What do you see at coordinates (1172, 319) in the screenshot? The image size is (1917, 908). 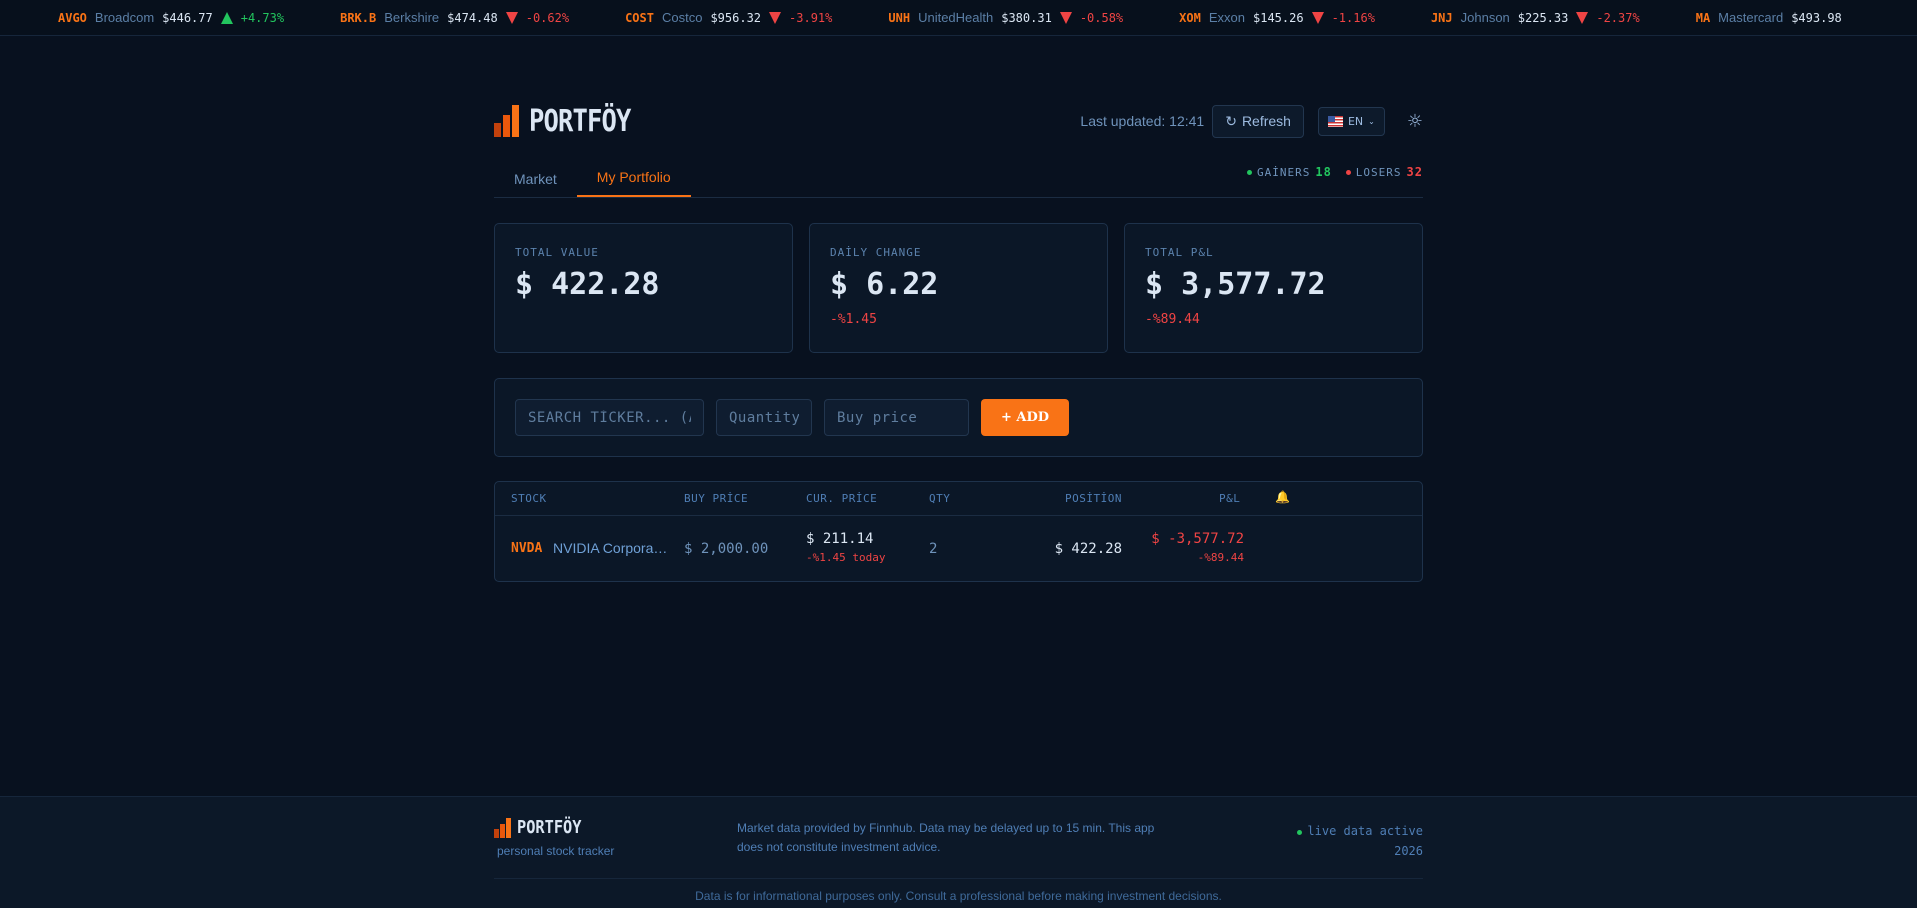 I see `card-sub: -%89.44` at bounding box center [1172, 319].